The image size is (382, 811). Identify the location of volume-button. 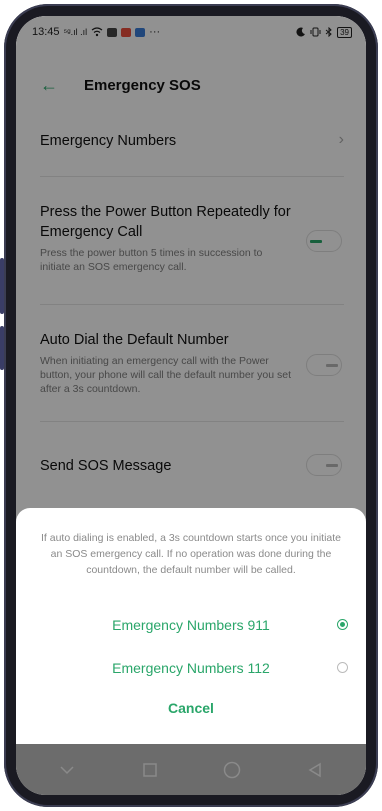
(2, 286).